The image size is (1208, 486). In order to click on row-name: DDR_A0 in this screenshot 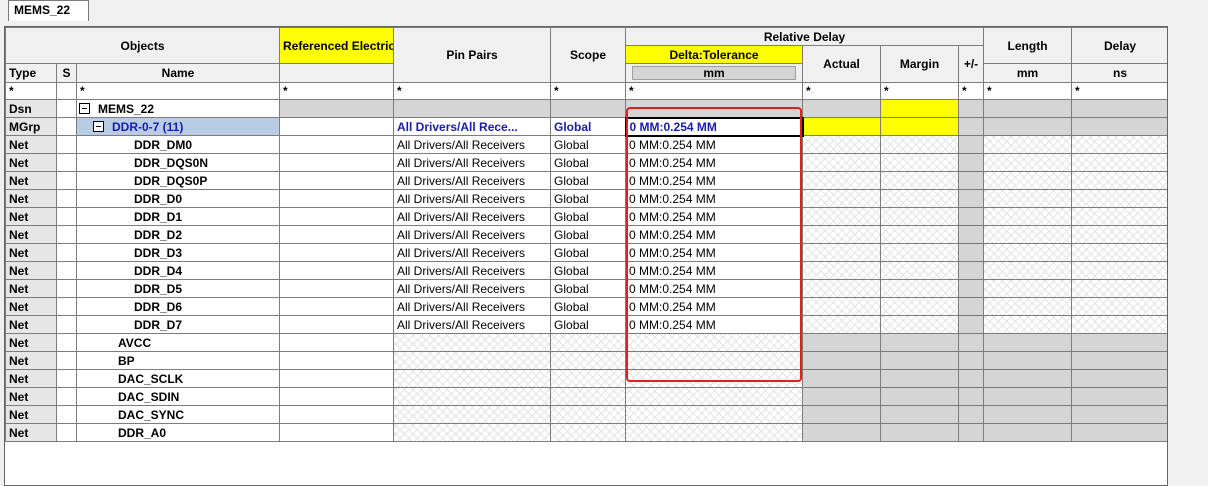, I will do `click(178, 432)`.